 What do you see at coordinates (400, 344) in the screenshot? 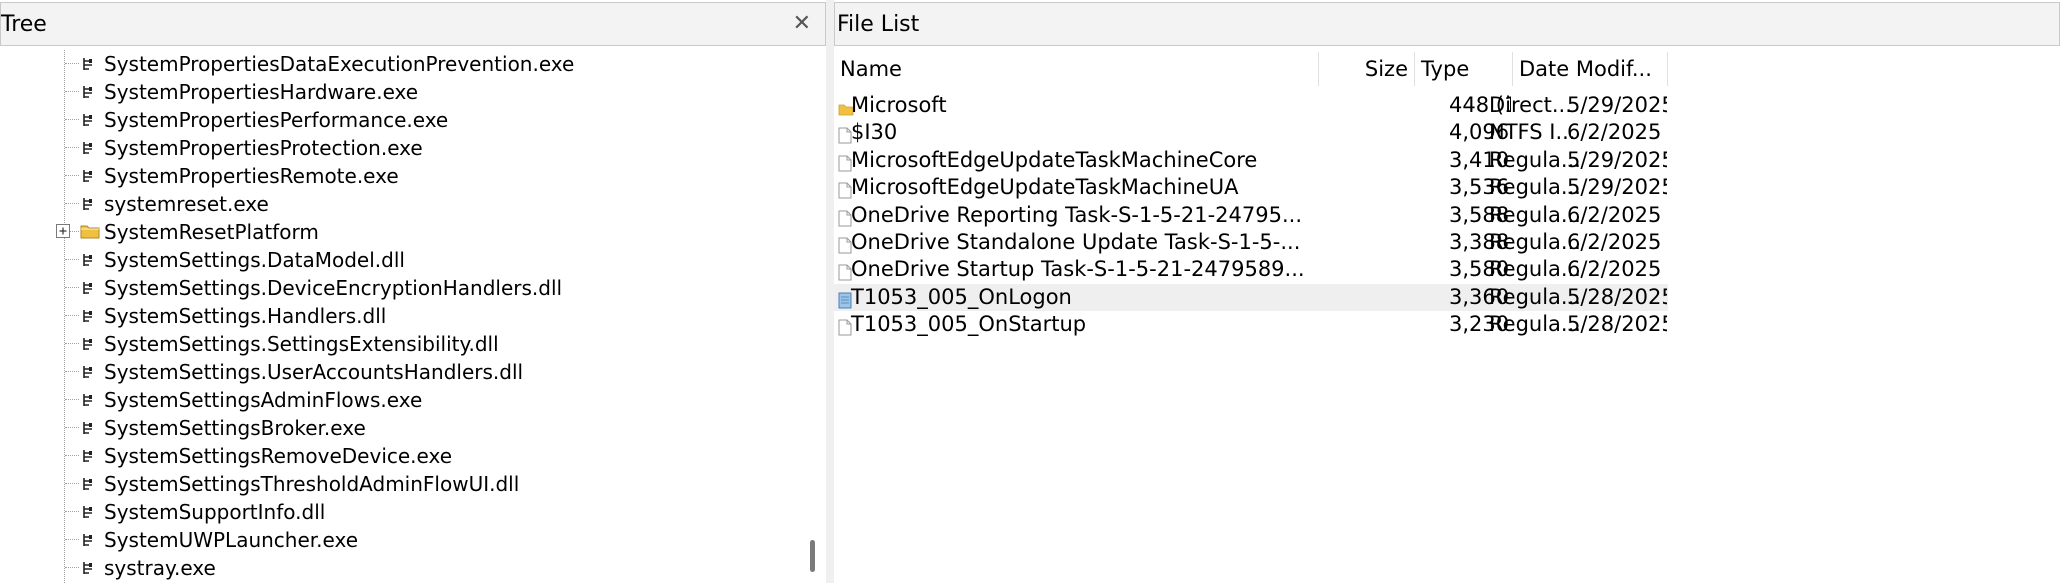
I see `tree-item: SystemSettings.SettingsExtensibility.dll` at bounding box center [400, 344].